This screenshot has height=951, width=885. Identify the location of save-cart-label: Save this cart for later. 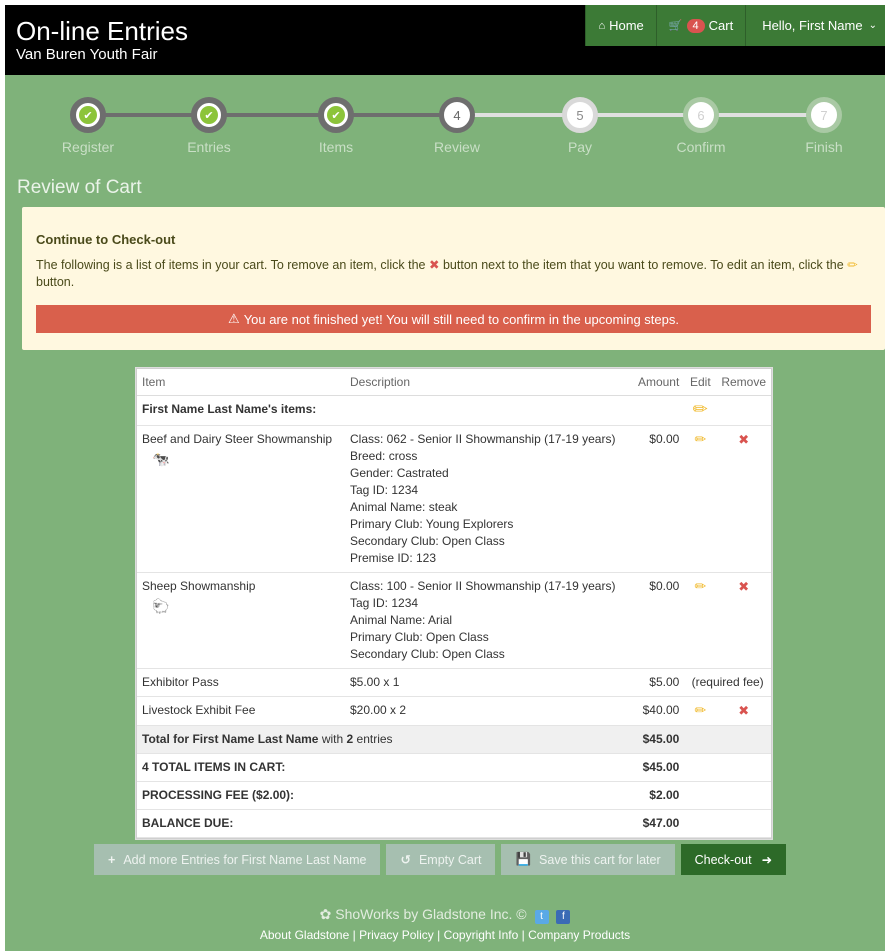
(600, 859).